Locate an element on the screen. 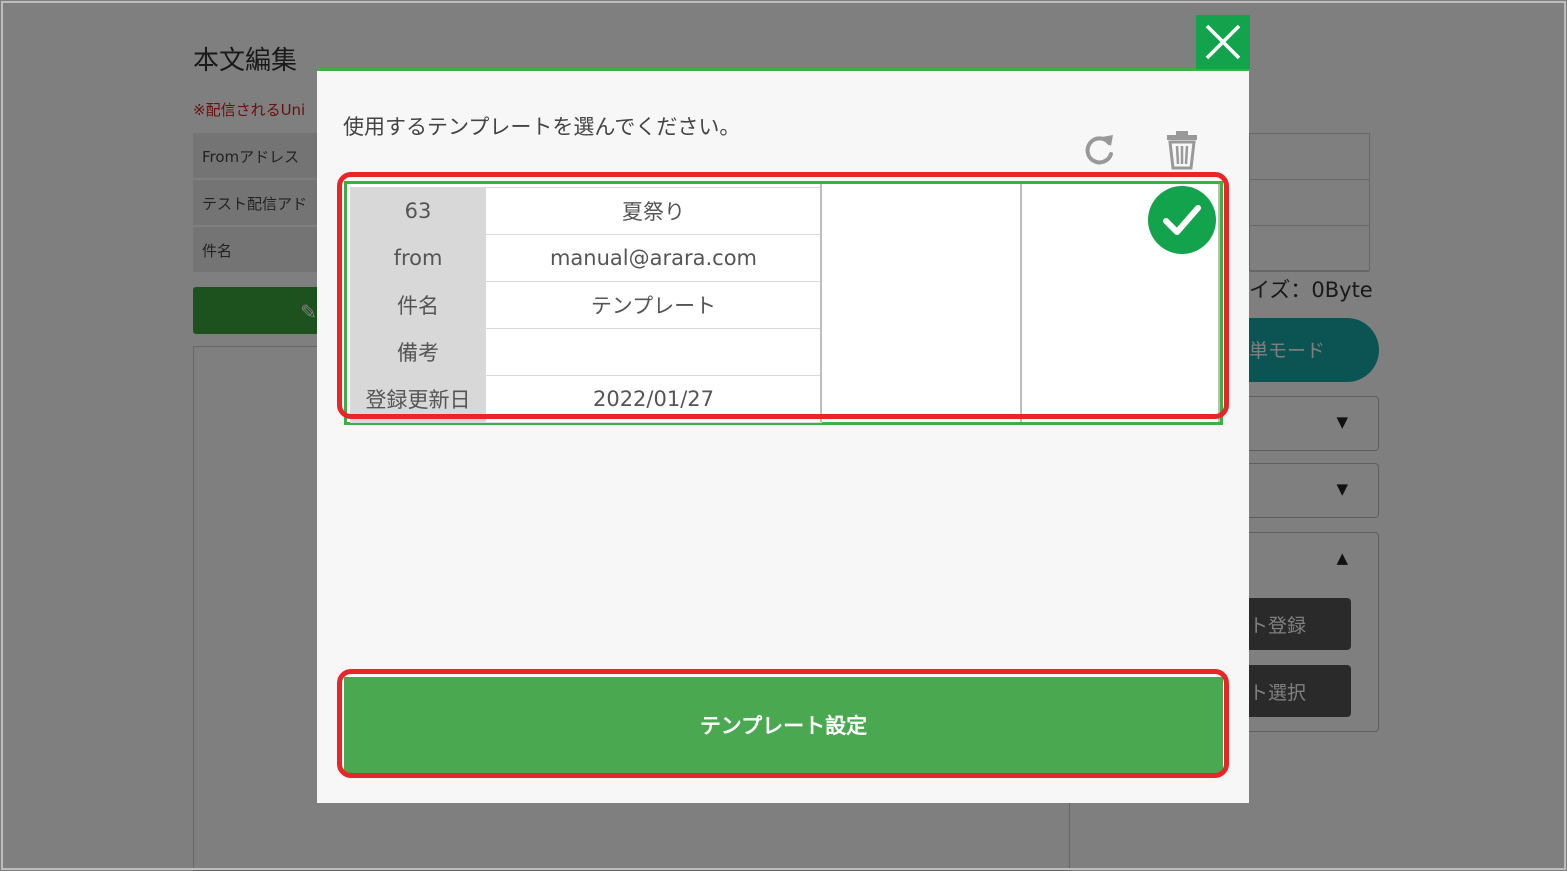  trash-button is located at coordinates (1182, 151).